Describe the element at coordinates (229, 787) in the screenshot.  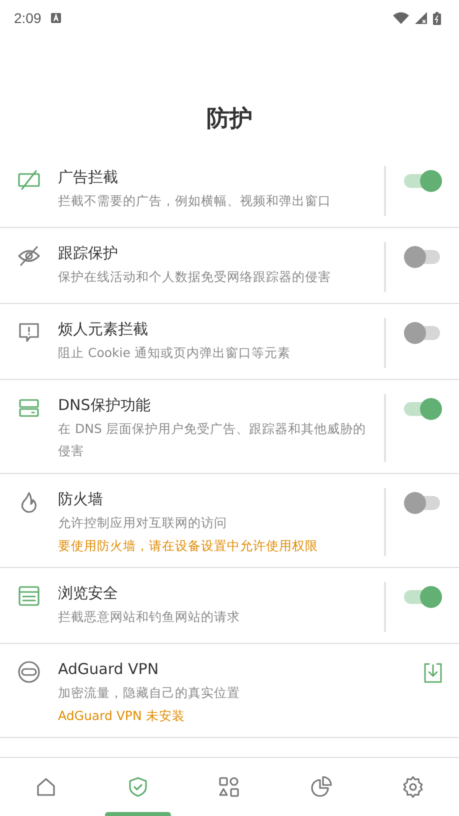
I see `shapes-icon` at that location.